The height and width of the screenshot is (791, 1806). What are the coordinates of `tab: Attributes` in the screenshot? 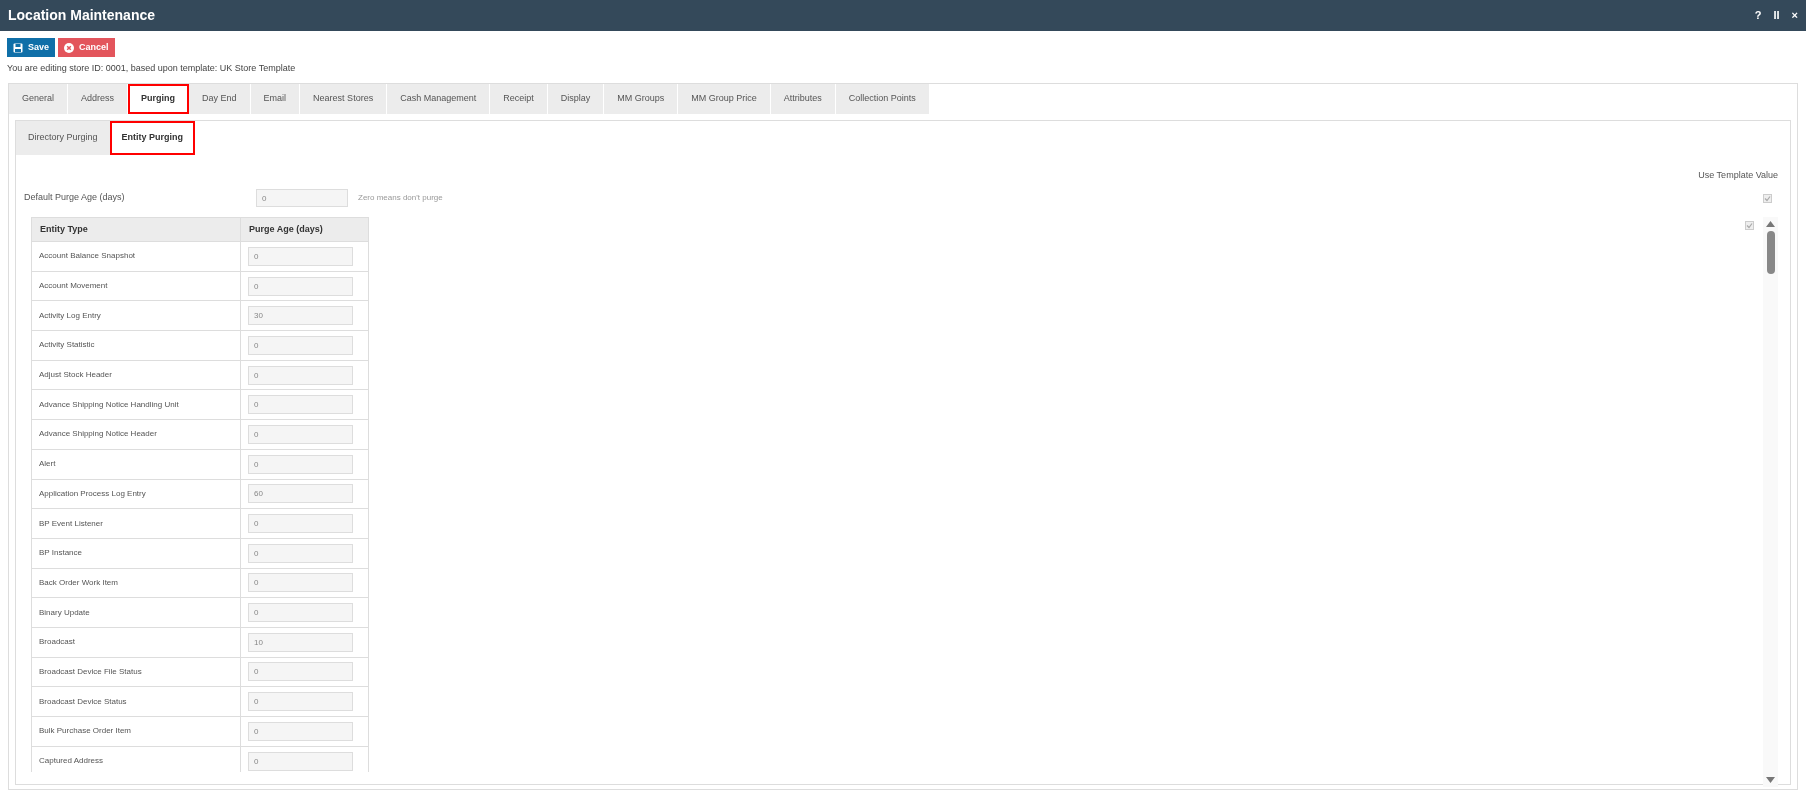 It's located at (803, 98).